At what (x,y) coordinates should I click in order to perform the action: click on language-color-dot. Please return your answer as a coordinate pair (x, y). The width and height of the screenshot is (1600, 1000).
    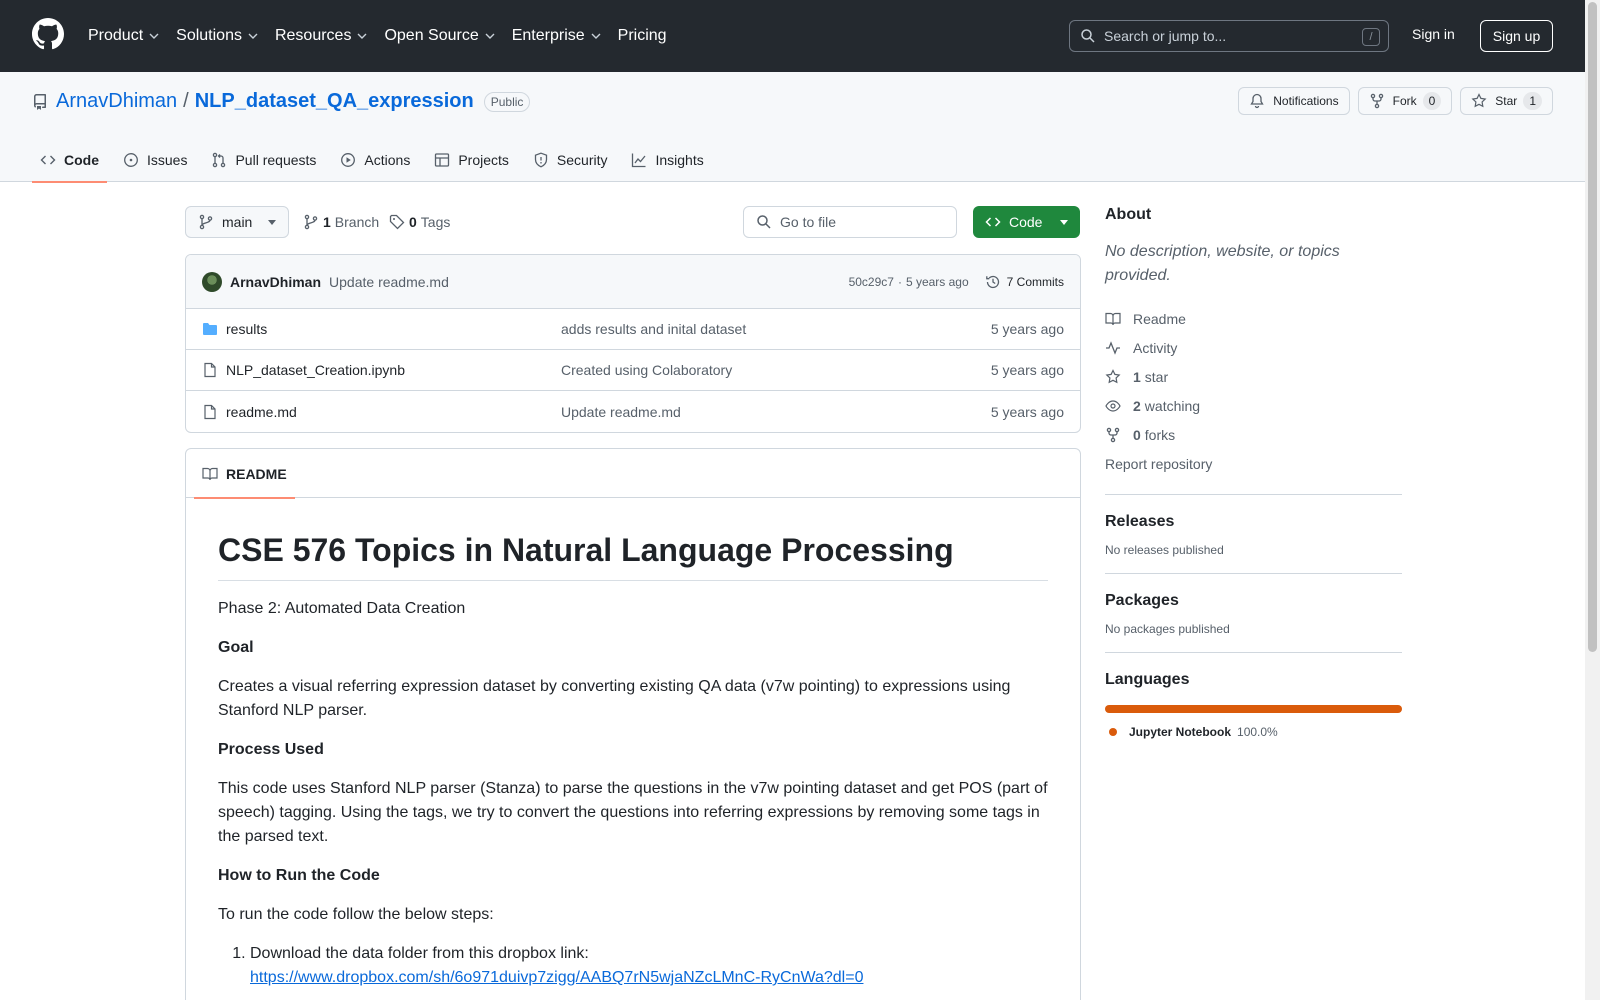
    Looking at the image, I should click on (1113, 732).